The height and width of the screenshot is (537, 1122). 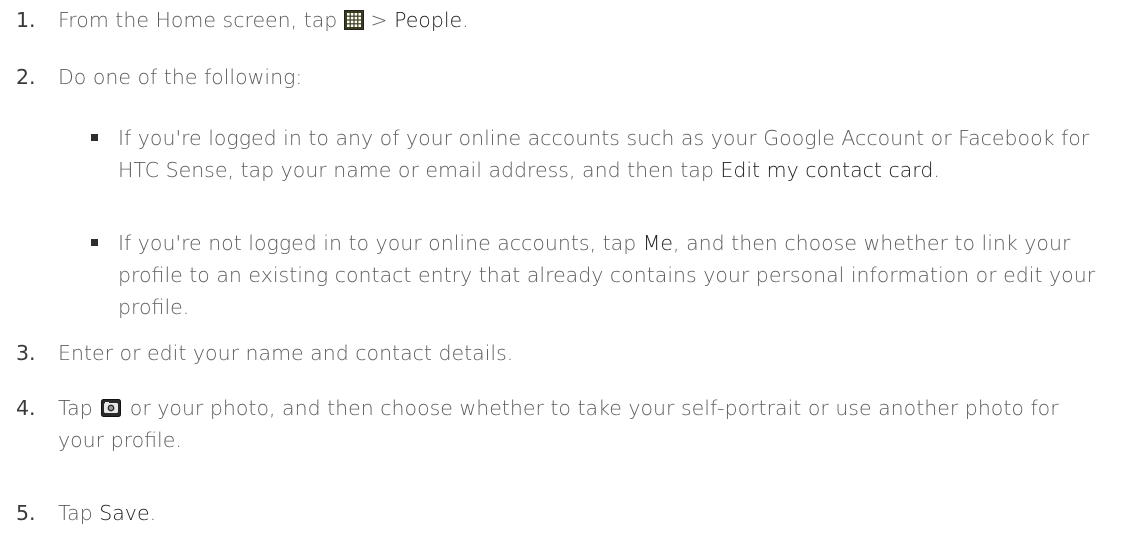 I want to click on people-label: People, so click(x=428, y=20).